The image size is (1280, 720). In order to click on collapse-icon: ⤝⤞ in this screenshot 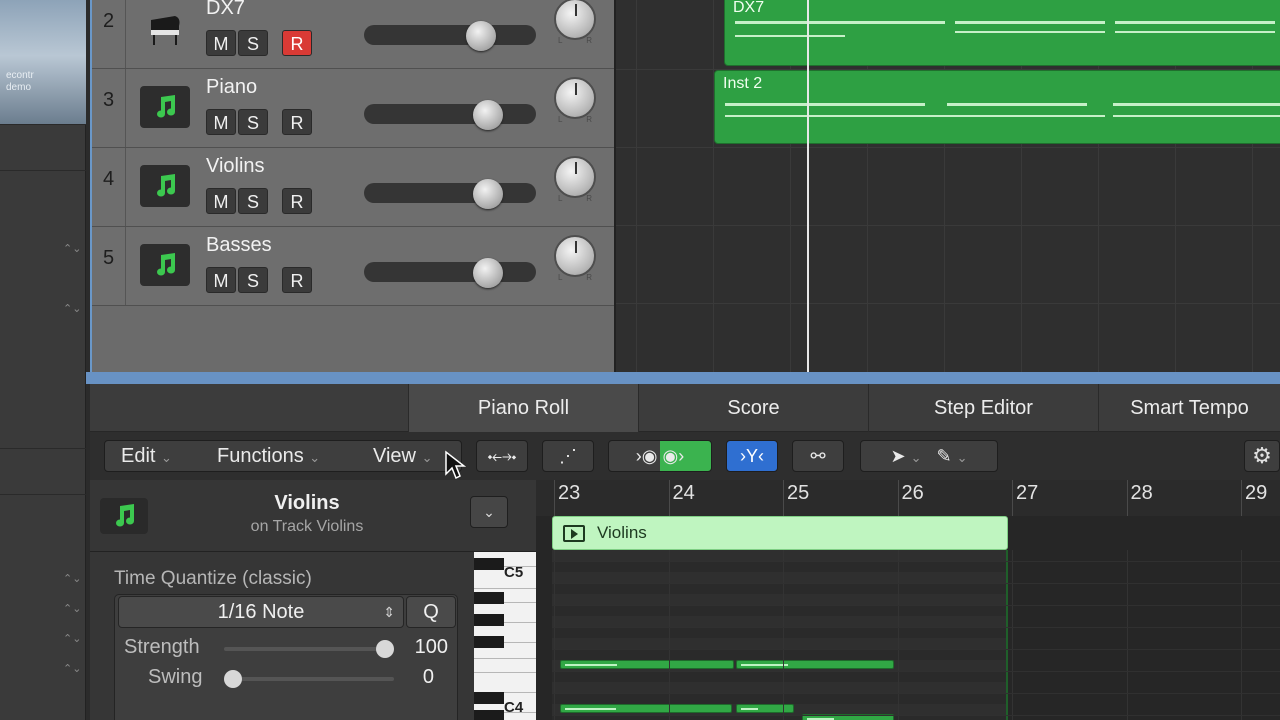, I will do `click(502, 456)`.